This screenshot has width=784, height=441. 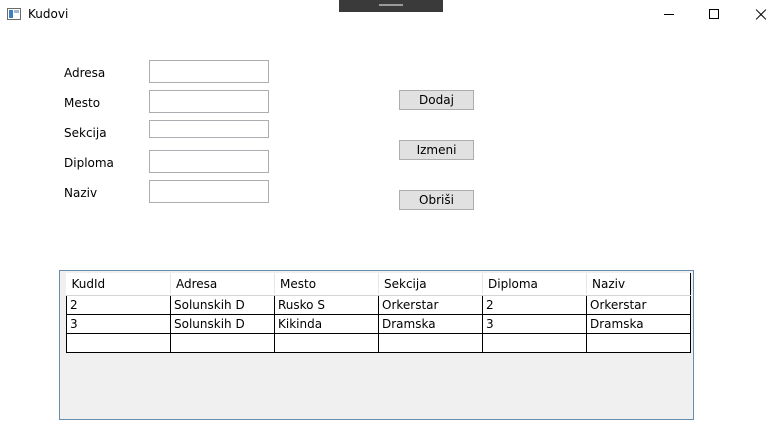 I want to click on column-header-adresa: Adresa, so click(x=222, y=284).